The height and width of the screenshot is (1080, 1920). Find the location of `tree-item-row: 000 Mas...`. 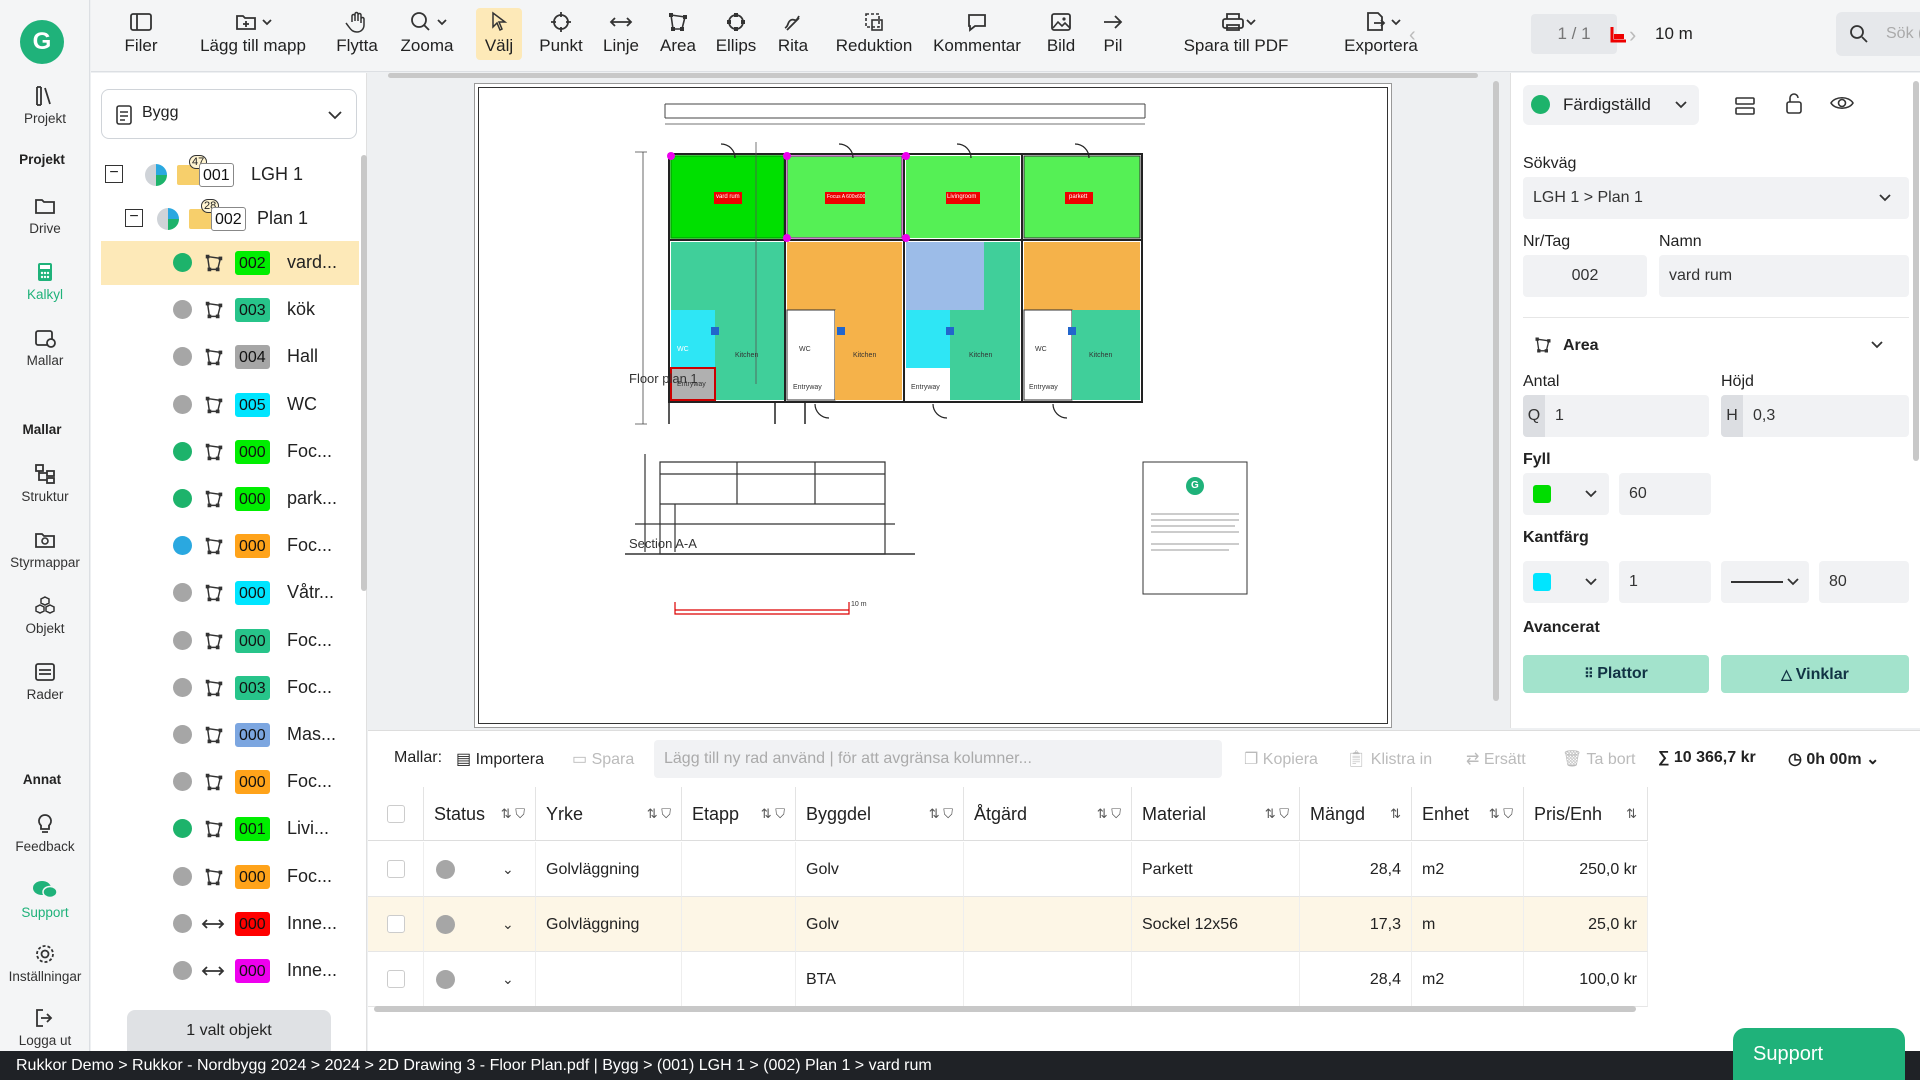

tree-item-row: 000 Mas... is located at coordinates (230, 735).